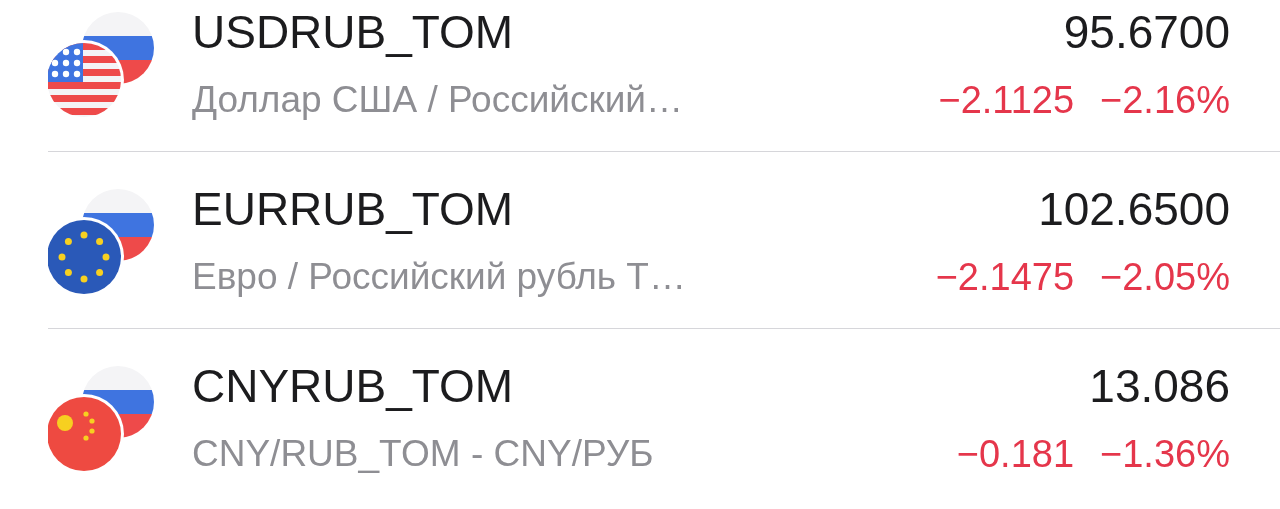 This screenshot has width=1280, height=509. What do you see at coordinates (423, 454) in the screenshot?
I see `instrument-name: CNY/RUB_TOM - CNY/РУБ` at bounding box center [423, 454].